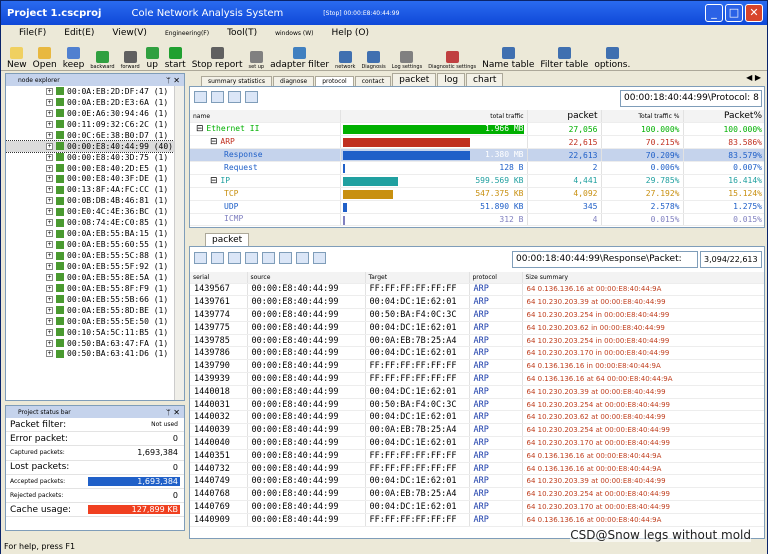  Describe the element at coordinates (79, 33) in the screenshot. I see `menu-item: Edit(E)` at that location.